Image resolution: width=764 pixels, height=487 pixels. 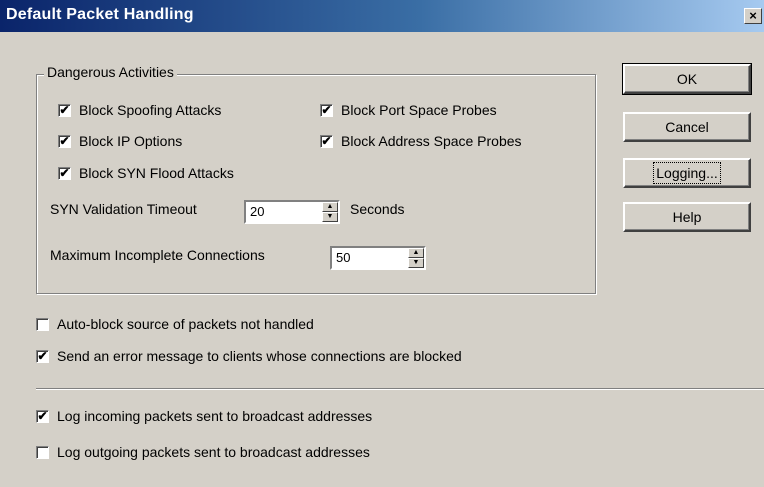 I want to click on title-bar: Default Packet Handling ×, so click(x=382, y=16).